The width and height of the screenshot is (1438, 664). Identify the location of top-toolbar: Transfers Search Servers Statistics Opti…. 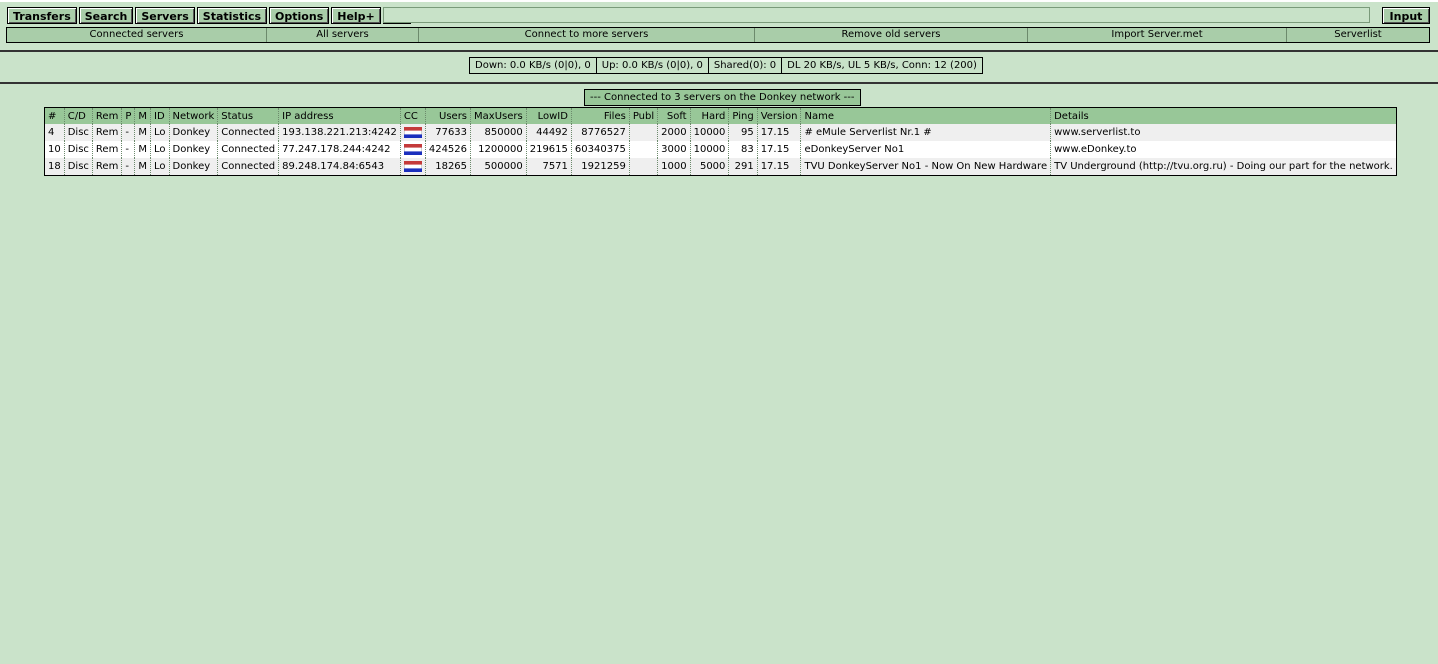
(719, 26).